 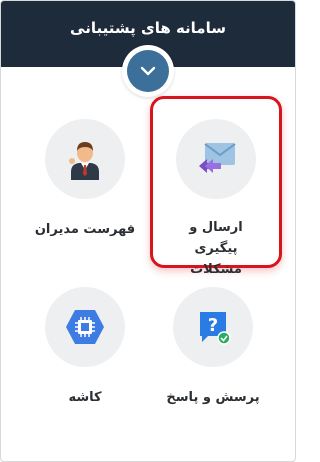 I want to click on tile-cache: کاشه, so click(x=85, y=347).